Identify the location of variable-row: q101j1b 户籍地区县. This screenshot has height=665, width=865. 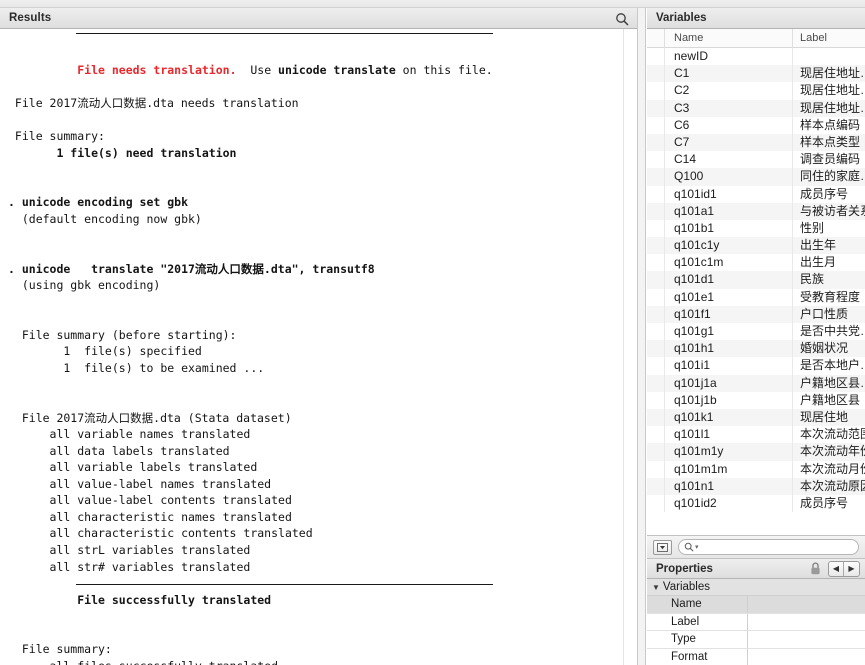
(756, 400).